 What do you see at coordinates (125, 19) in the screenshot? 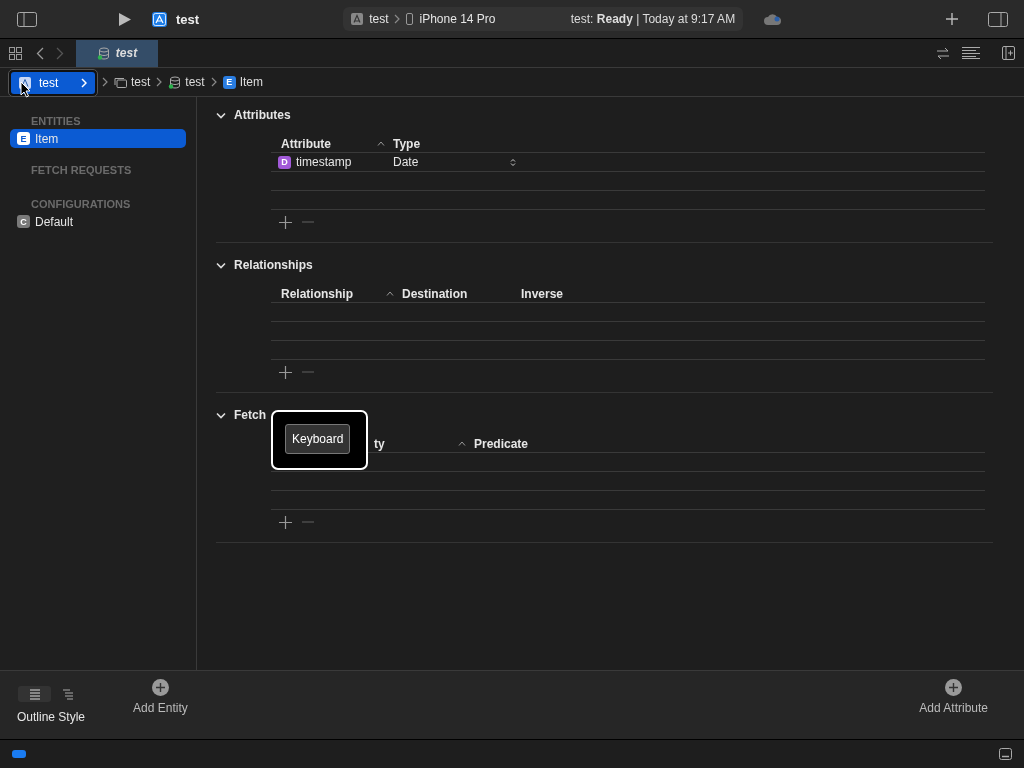
I see `play-icon` at bounding box center [125, 19].